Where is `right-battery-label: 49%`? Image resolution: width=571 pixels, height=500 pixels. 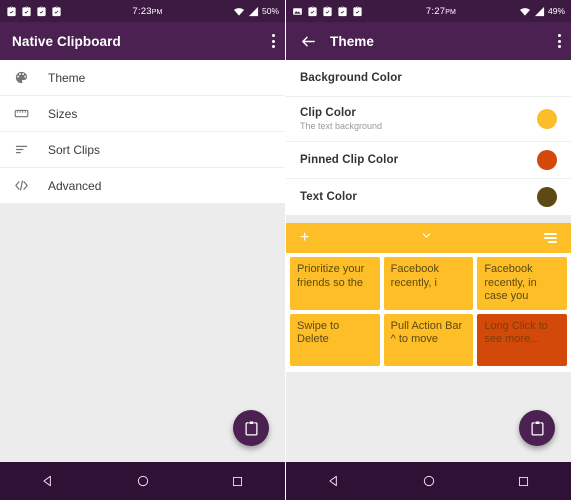
right-battery-label: 49% is located at coordinates (556, 11).